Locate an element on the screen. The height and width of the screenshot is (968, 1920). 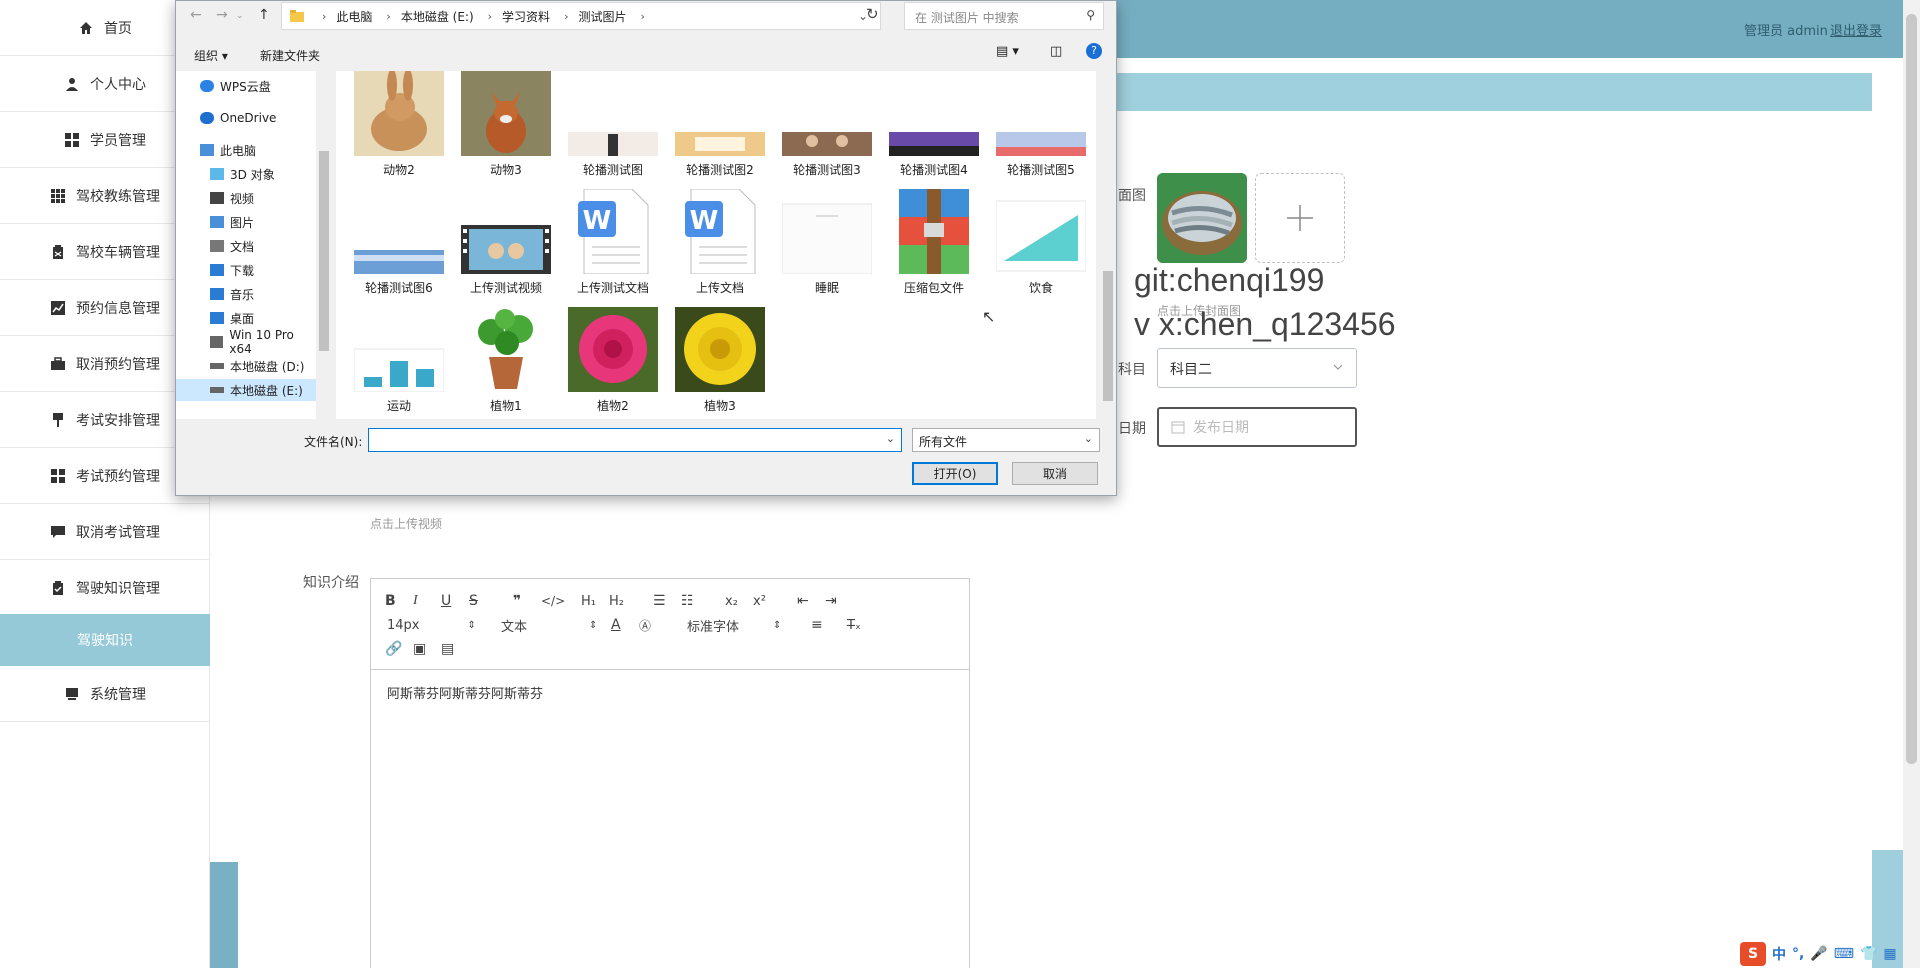
bold-icon: B is located at coordinates (390, 601).